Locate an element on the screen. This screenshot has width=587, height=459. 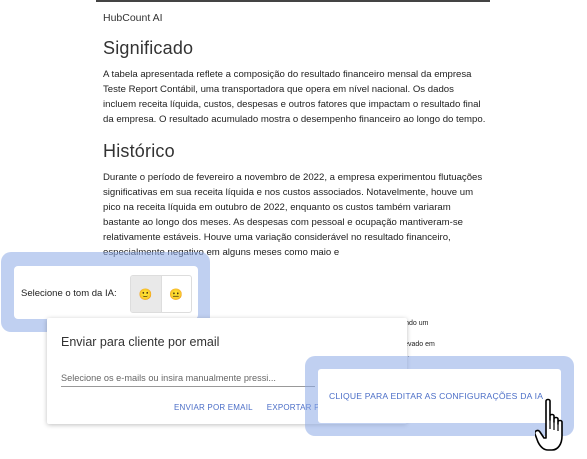
tone-toggle-group: 🙂 😐 is located at coordinates (161, 294).